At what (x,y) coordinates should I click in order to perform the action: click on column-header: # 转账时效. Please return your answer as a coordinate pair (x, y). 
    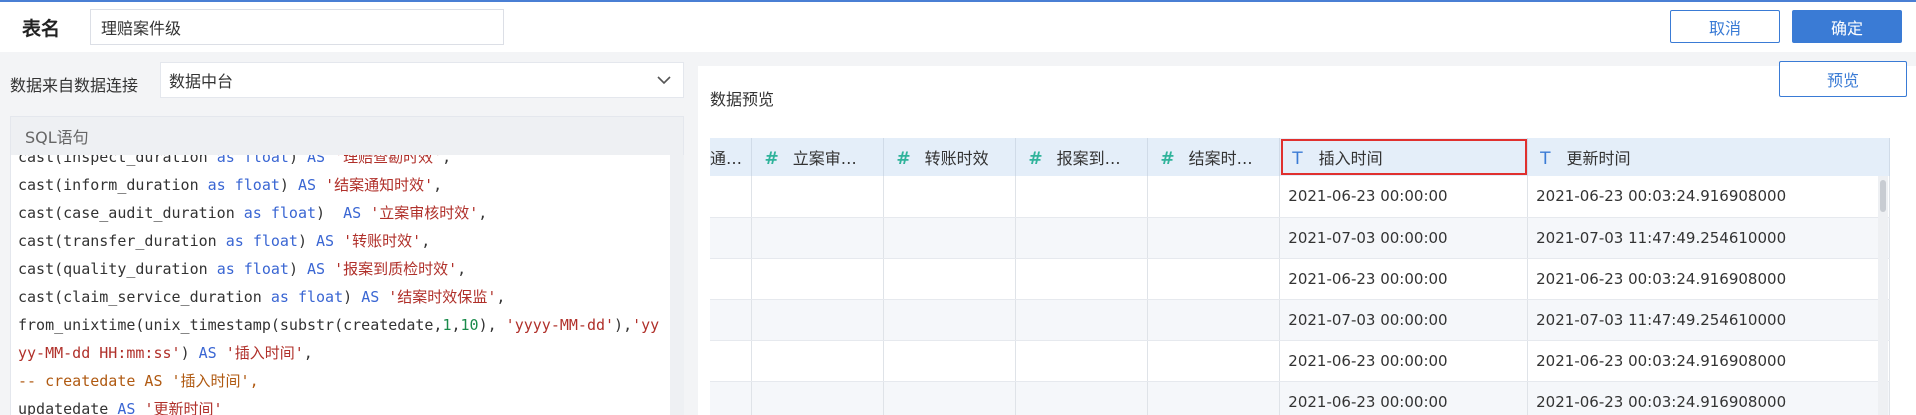
    Looking at the image, I should click on (950, 157).